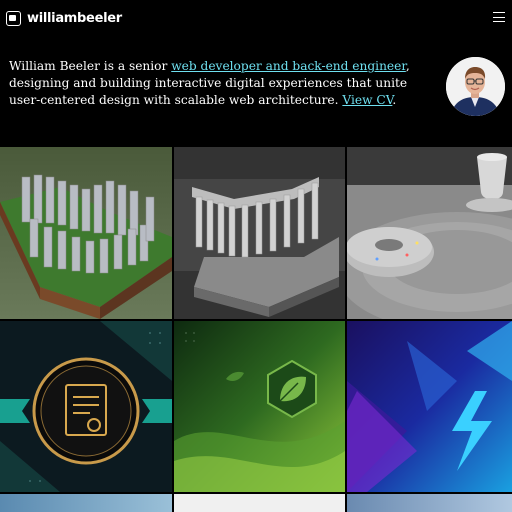  Describe the element at coordinates (86, 233) in the screenshot. I see `ancient-ruins-3d-tile` at that location.